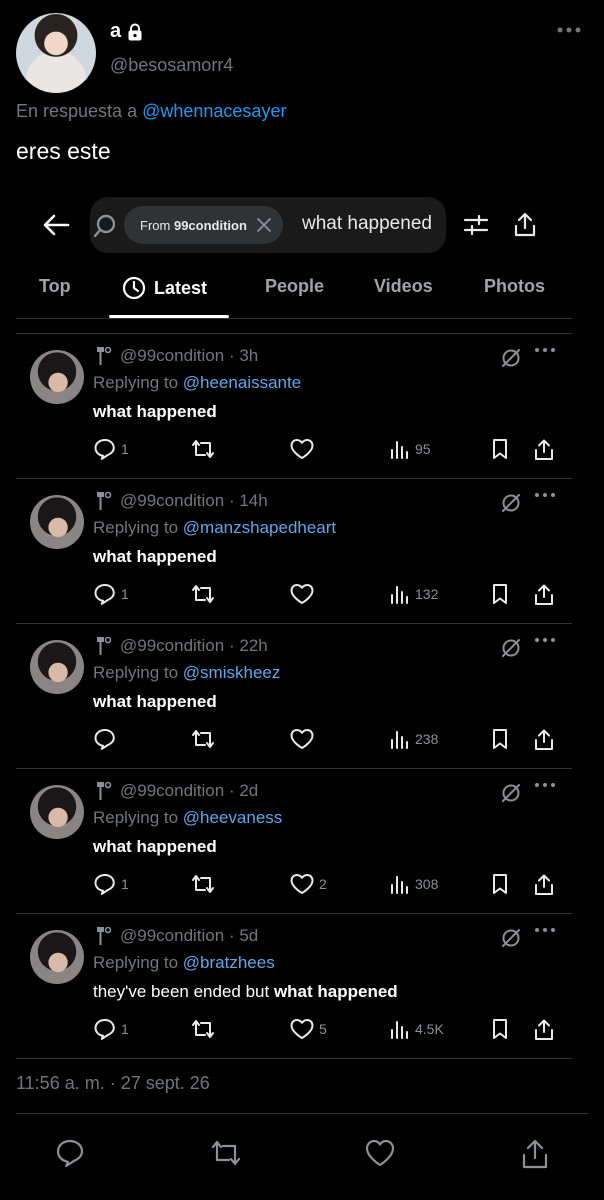 This screenshot has height=1200, width=604. What do you see at coordinates (413, 739) in the screenshot?
I see `views-button: 238` at bounding box center [413, 739].